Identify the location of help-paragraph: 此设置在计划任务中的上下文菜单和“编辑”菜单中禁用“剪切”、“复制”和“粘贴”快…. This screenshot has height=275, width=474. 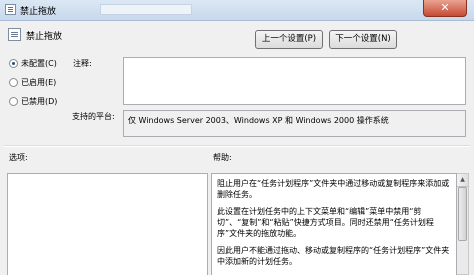
(325, 222).